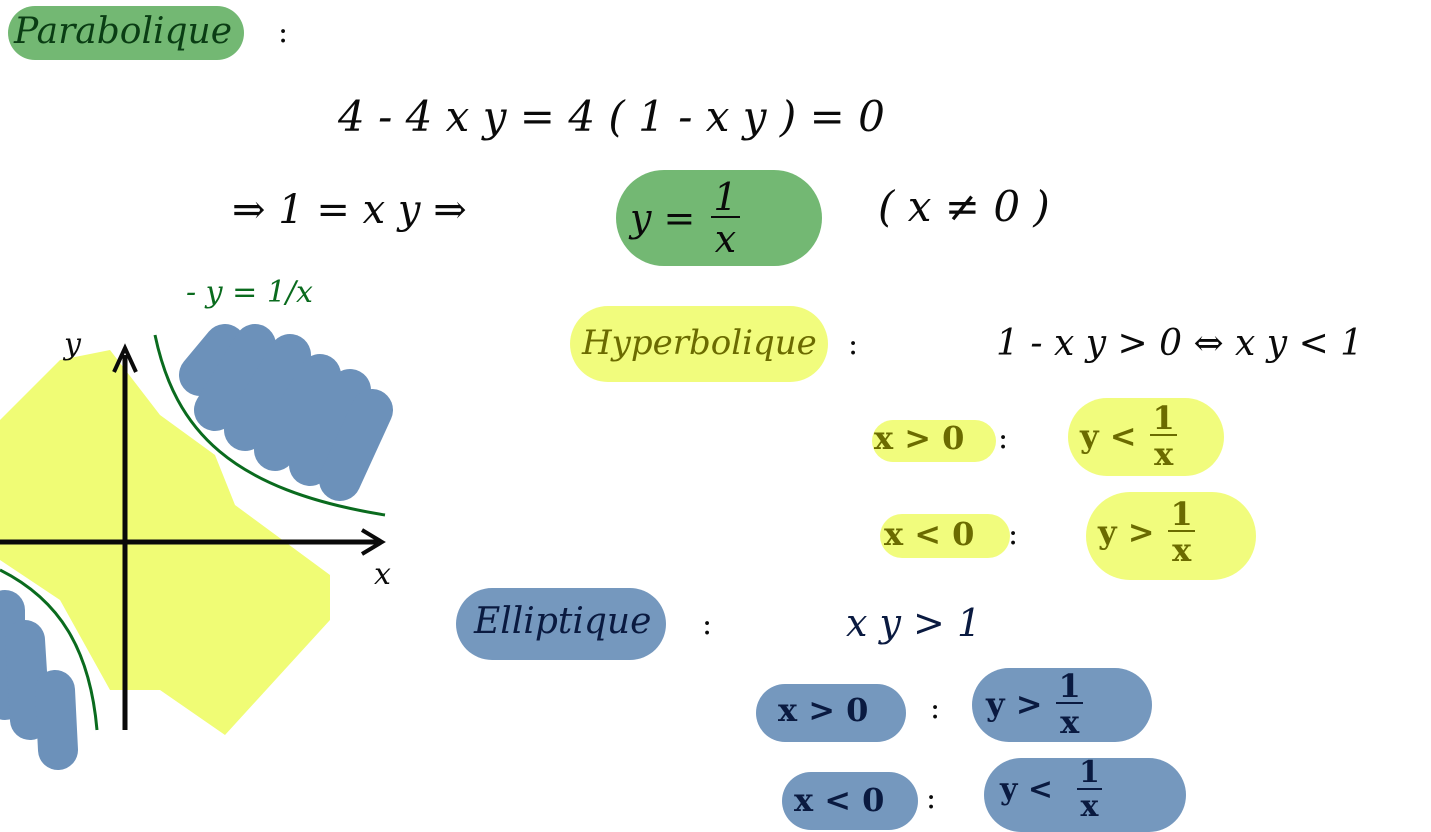 The image size is (1431, 832). I want to click on elliptic-case1-fraction: 1 x, so click(1070, 704).